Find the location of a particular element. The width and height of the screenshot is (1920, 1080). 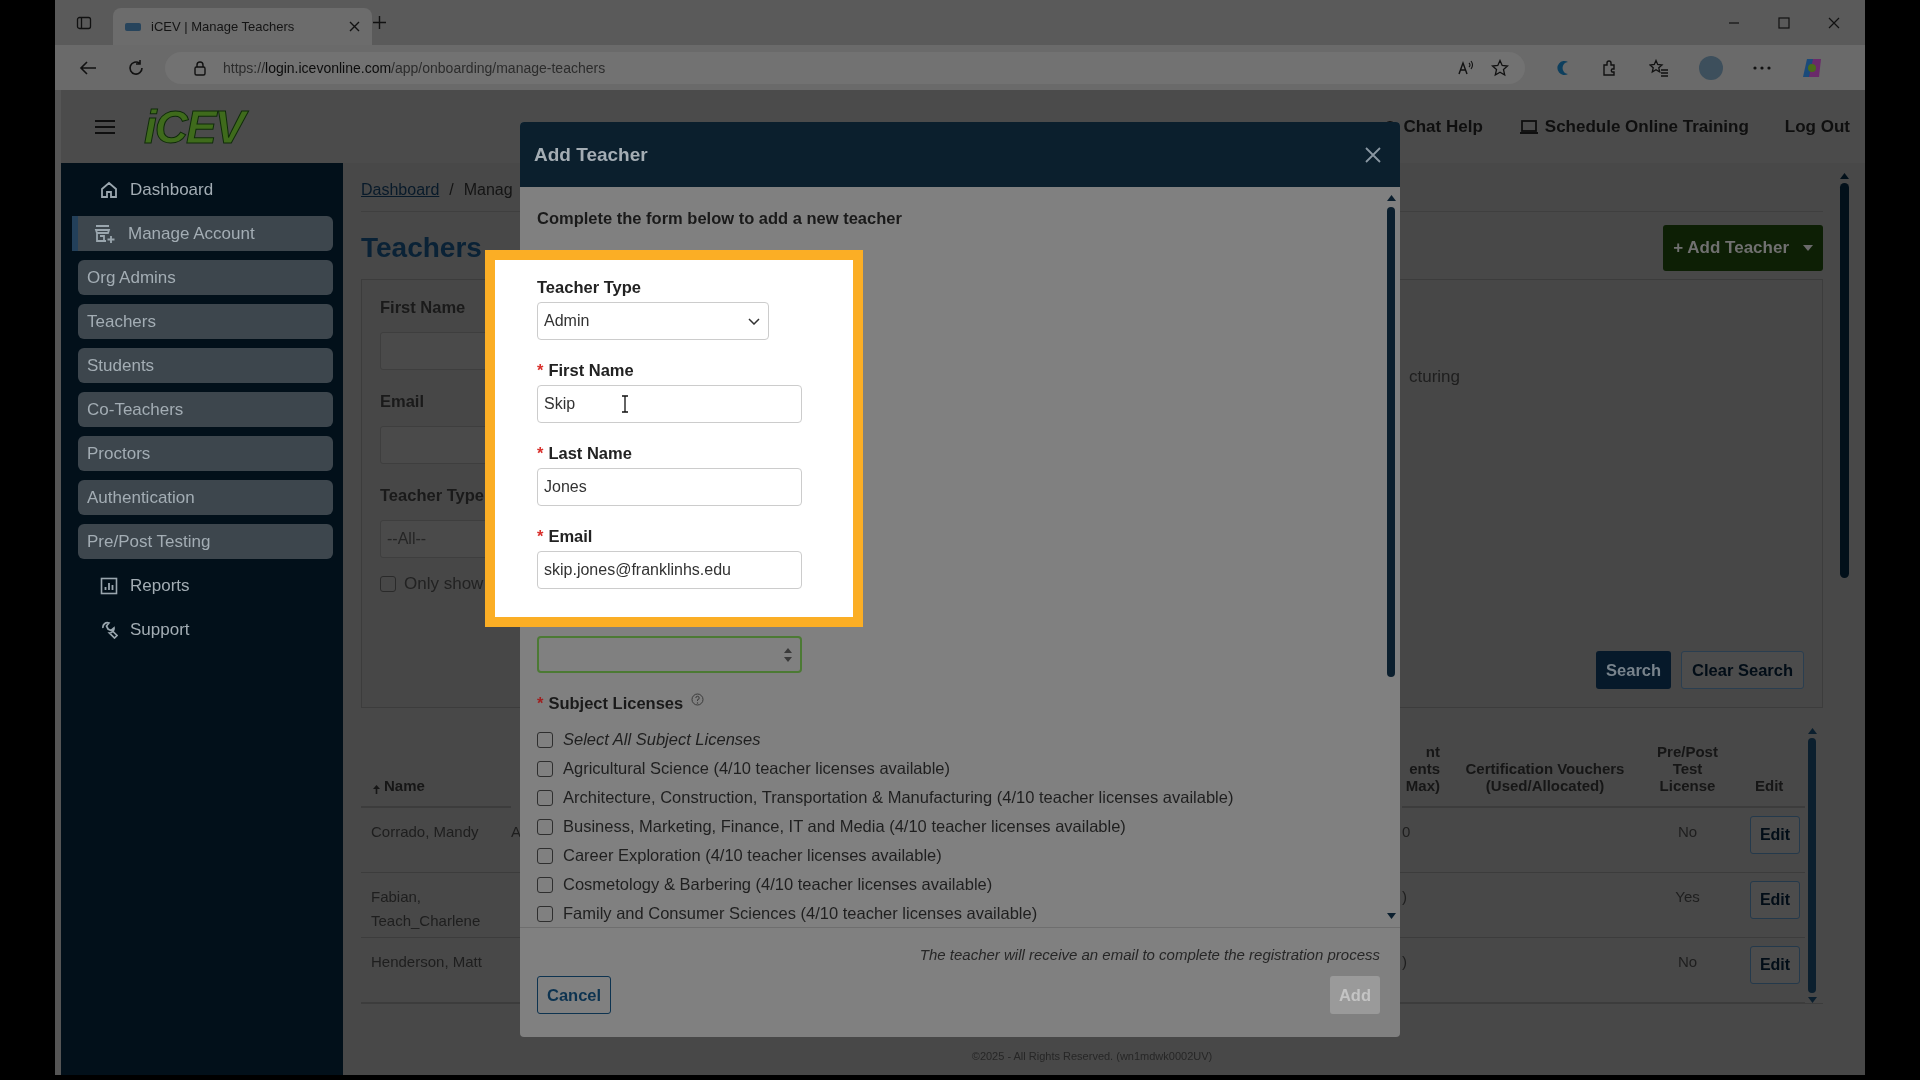

checkbox-label: Family and Consumer Sciences (4/10 teacher licenses available) is located at coordinates (800, 913).